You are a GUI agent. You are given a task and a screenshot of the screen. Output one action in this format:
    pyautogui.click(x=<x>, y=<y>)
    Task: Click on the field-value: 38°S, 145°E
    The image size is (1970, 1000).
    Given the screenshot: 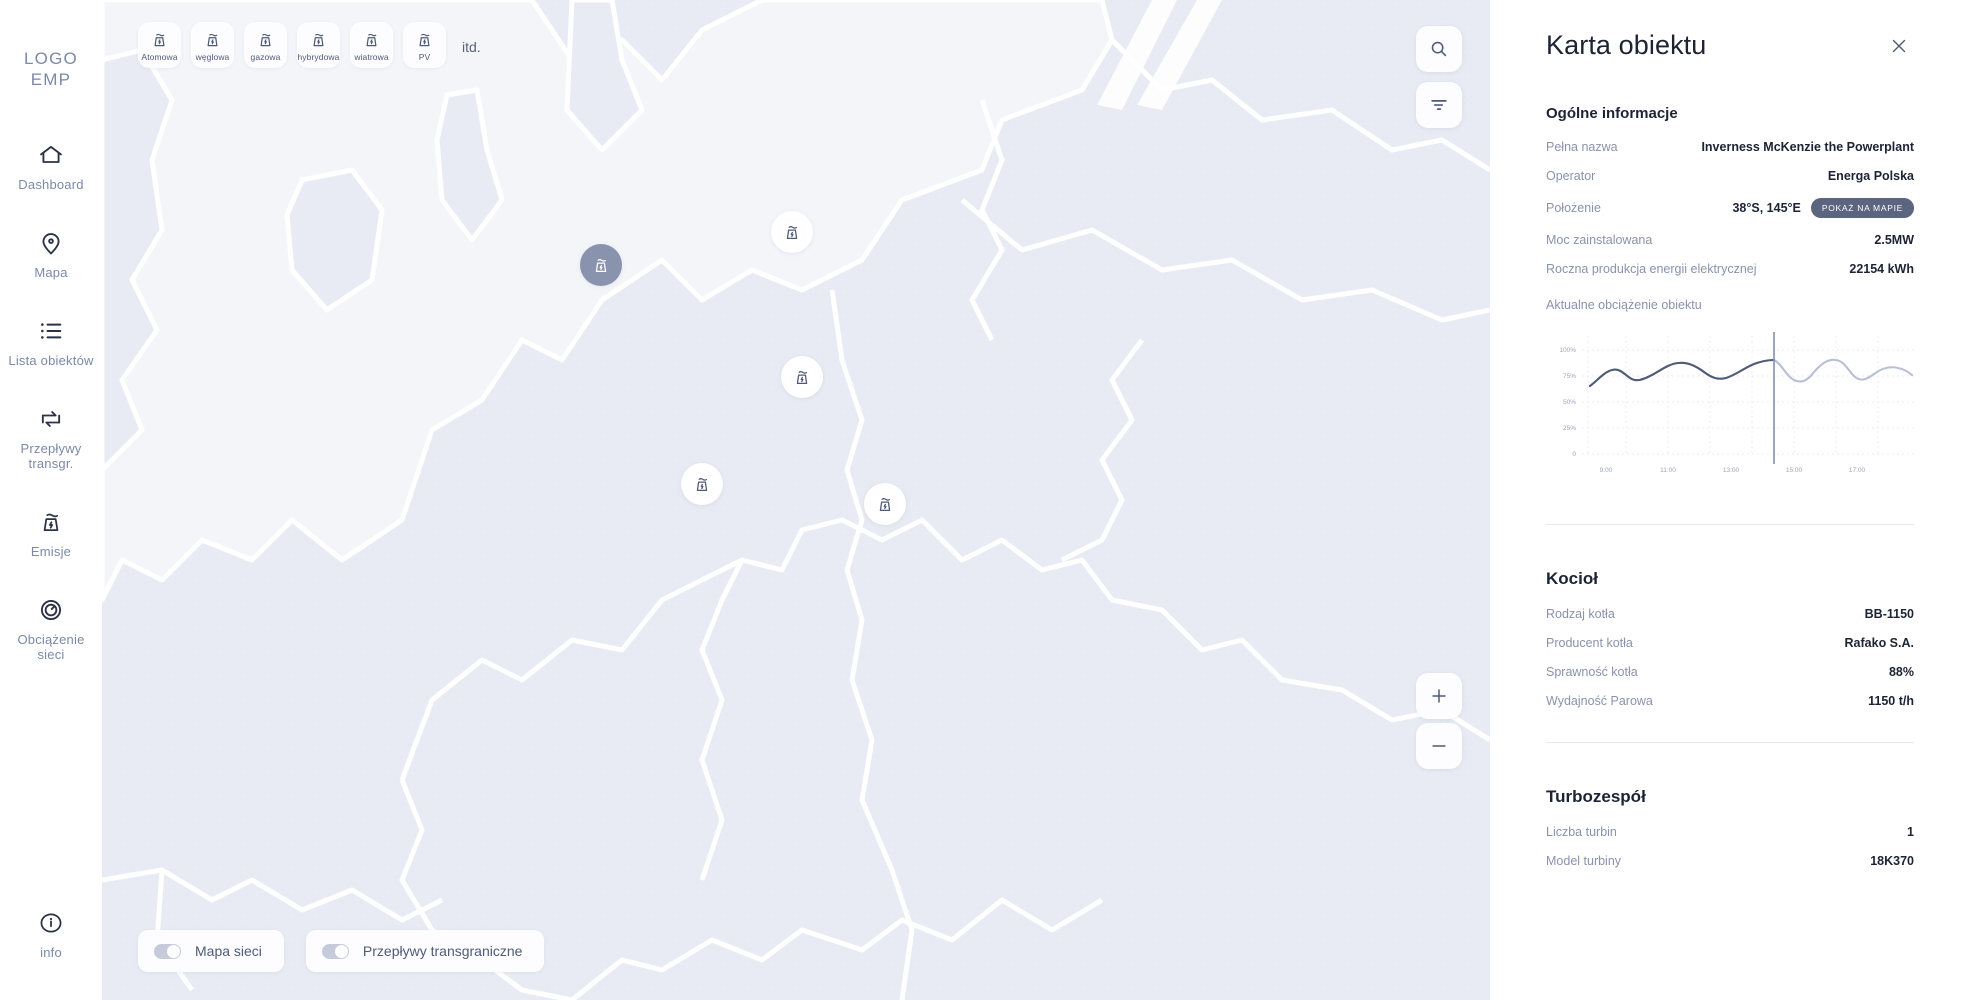 What is the action you would take?
    pyautogui.click(x=1766, y=208)
    